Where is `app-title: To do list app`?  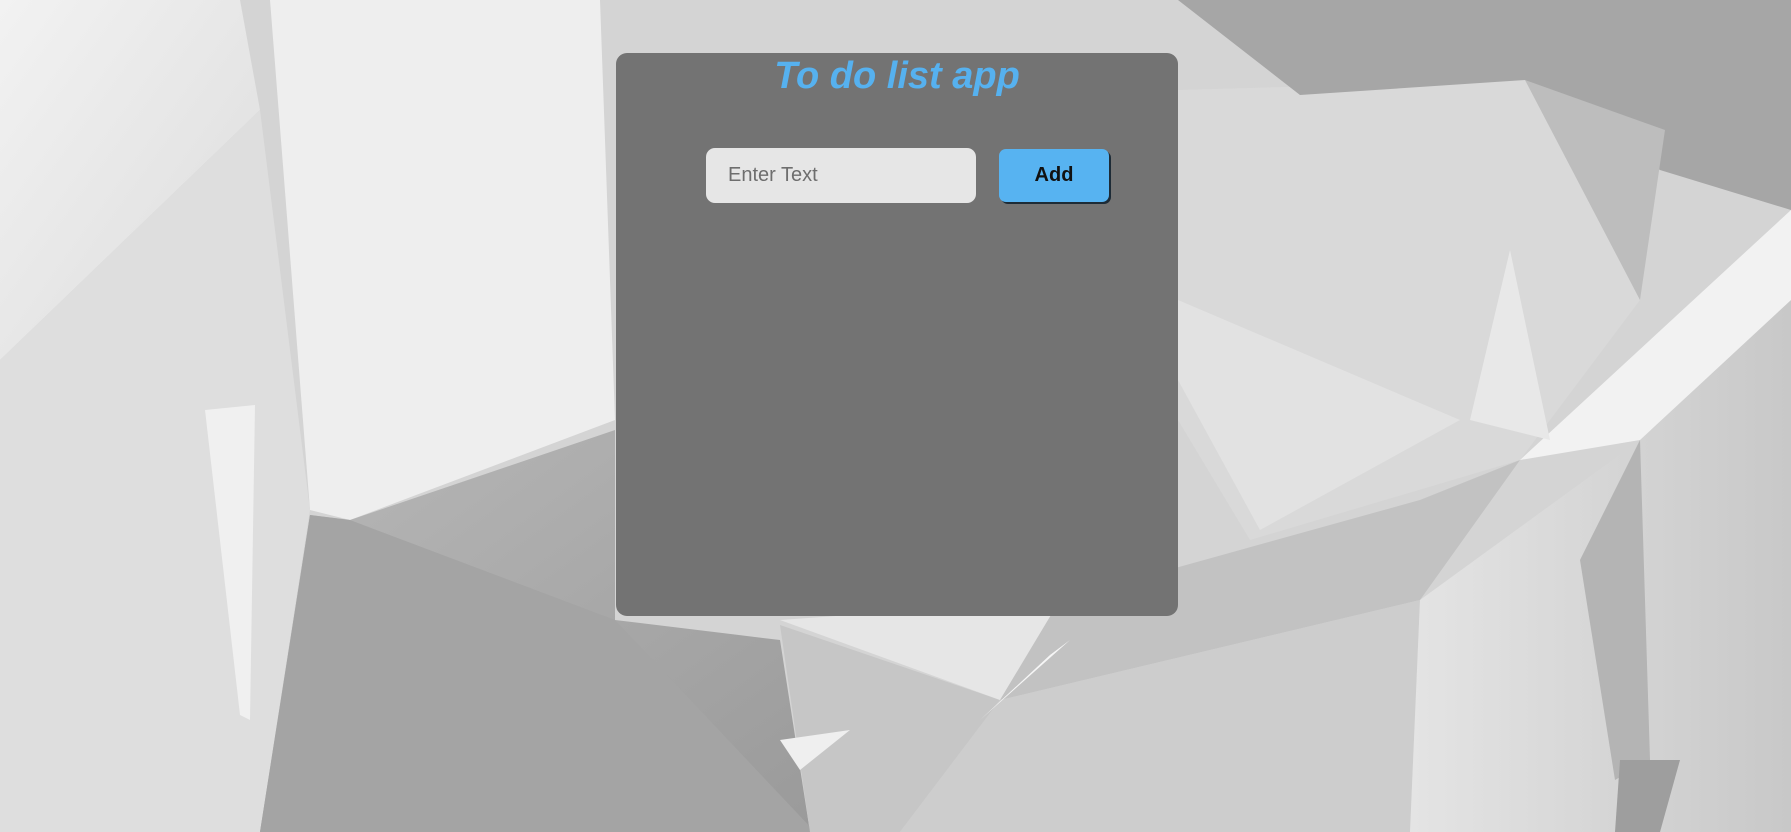
app-title: To do list app is located at coordinates (897, 76).